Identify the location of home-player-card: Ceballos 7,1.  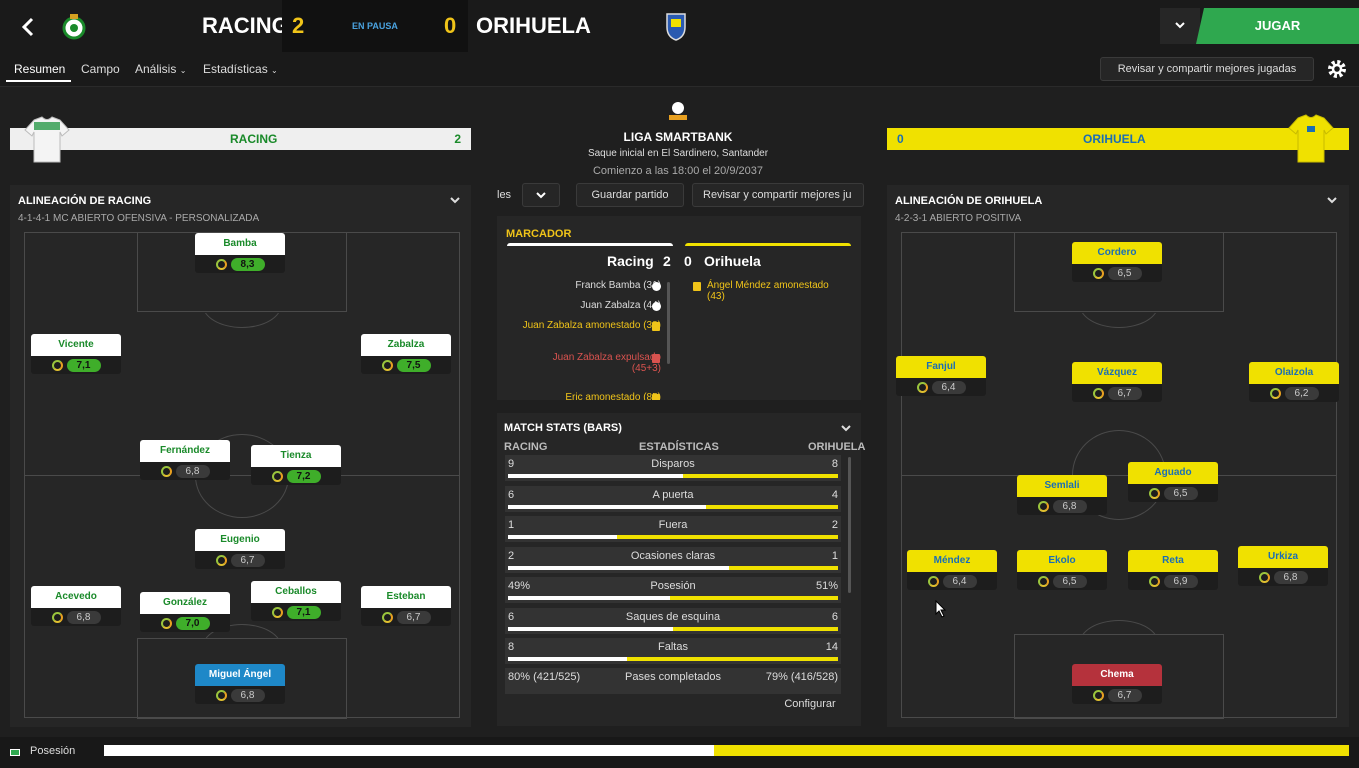
(296, 603).